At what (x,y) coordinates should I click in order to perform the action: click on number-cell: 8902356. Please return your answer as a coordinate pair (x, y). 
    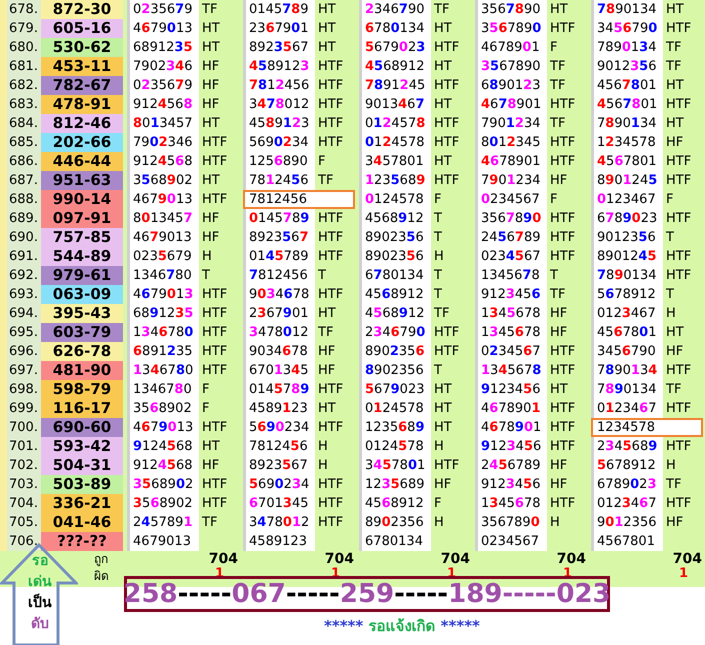
    Looking at the image, I should click on (395, 256).